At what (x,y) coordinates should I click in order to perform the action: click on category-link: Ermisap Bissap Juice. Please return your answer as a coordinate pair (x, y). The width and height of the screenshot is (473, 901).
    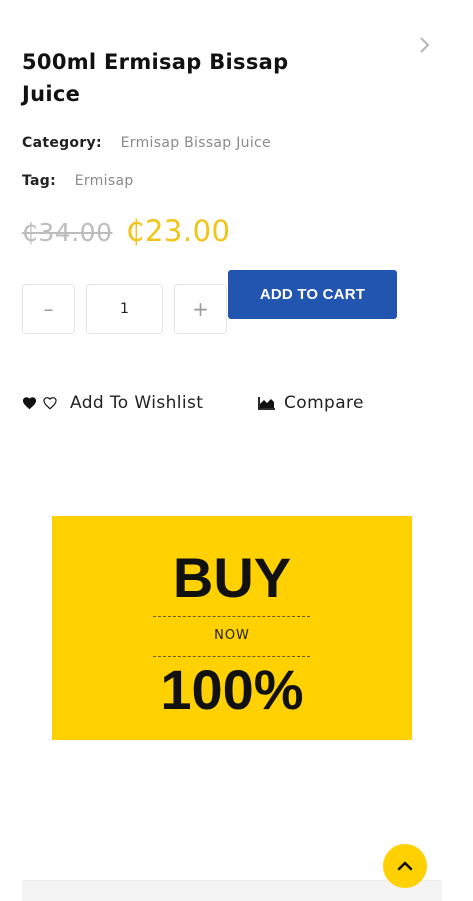
    Looking at the image, I should click on (196, 143).